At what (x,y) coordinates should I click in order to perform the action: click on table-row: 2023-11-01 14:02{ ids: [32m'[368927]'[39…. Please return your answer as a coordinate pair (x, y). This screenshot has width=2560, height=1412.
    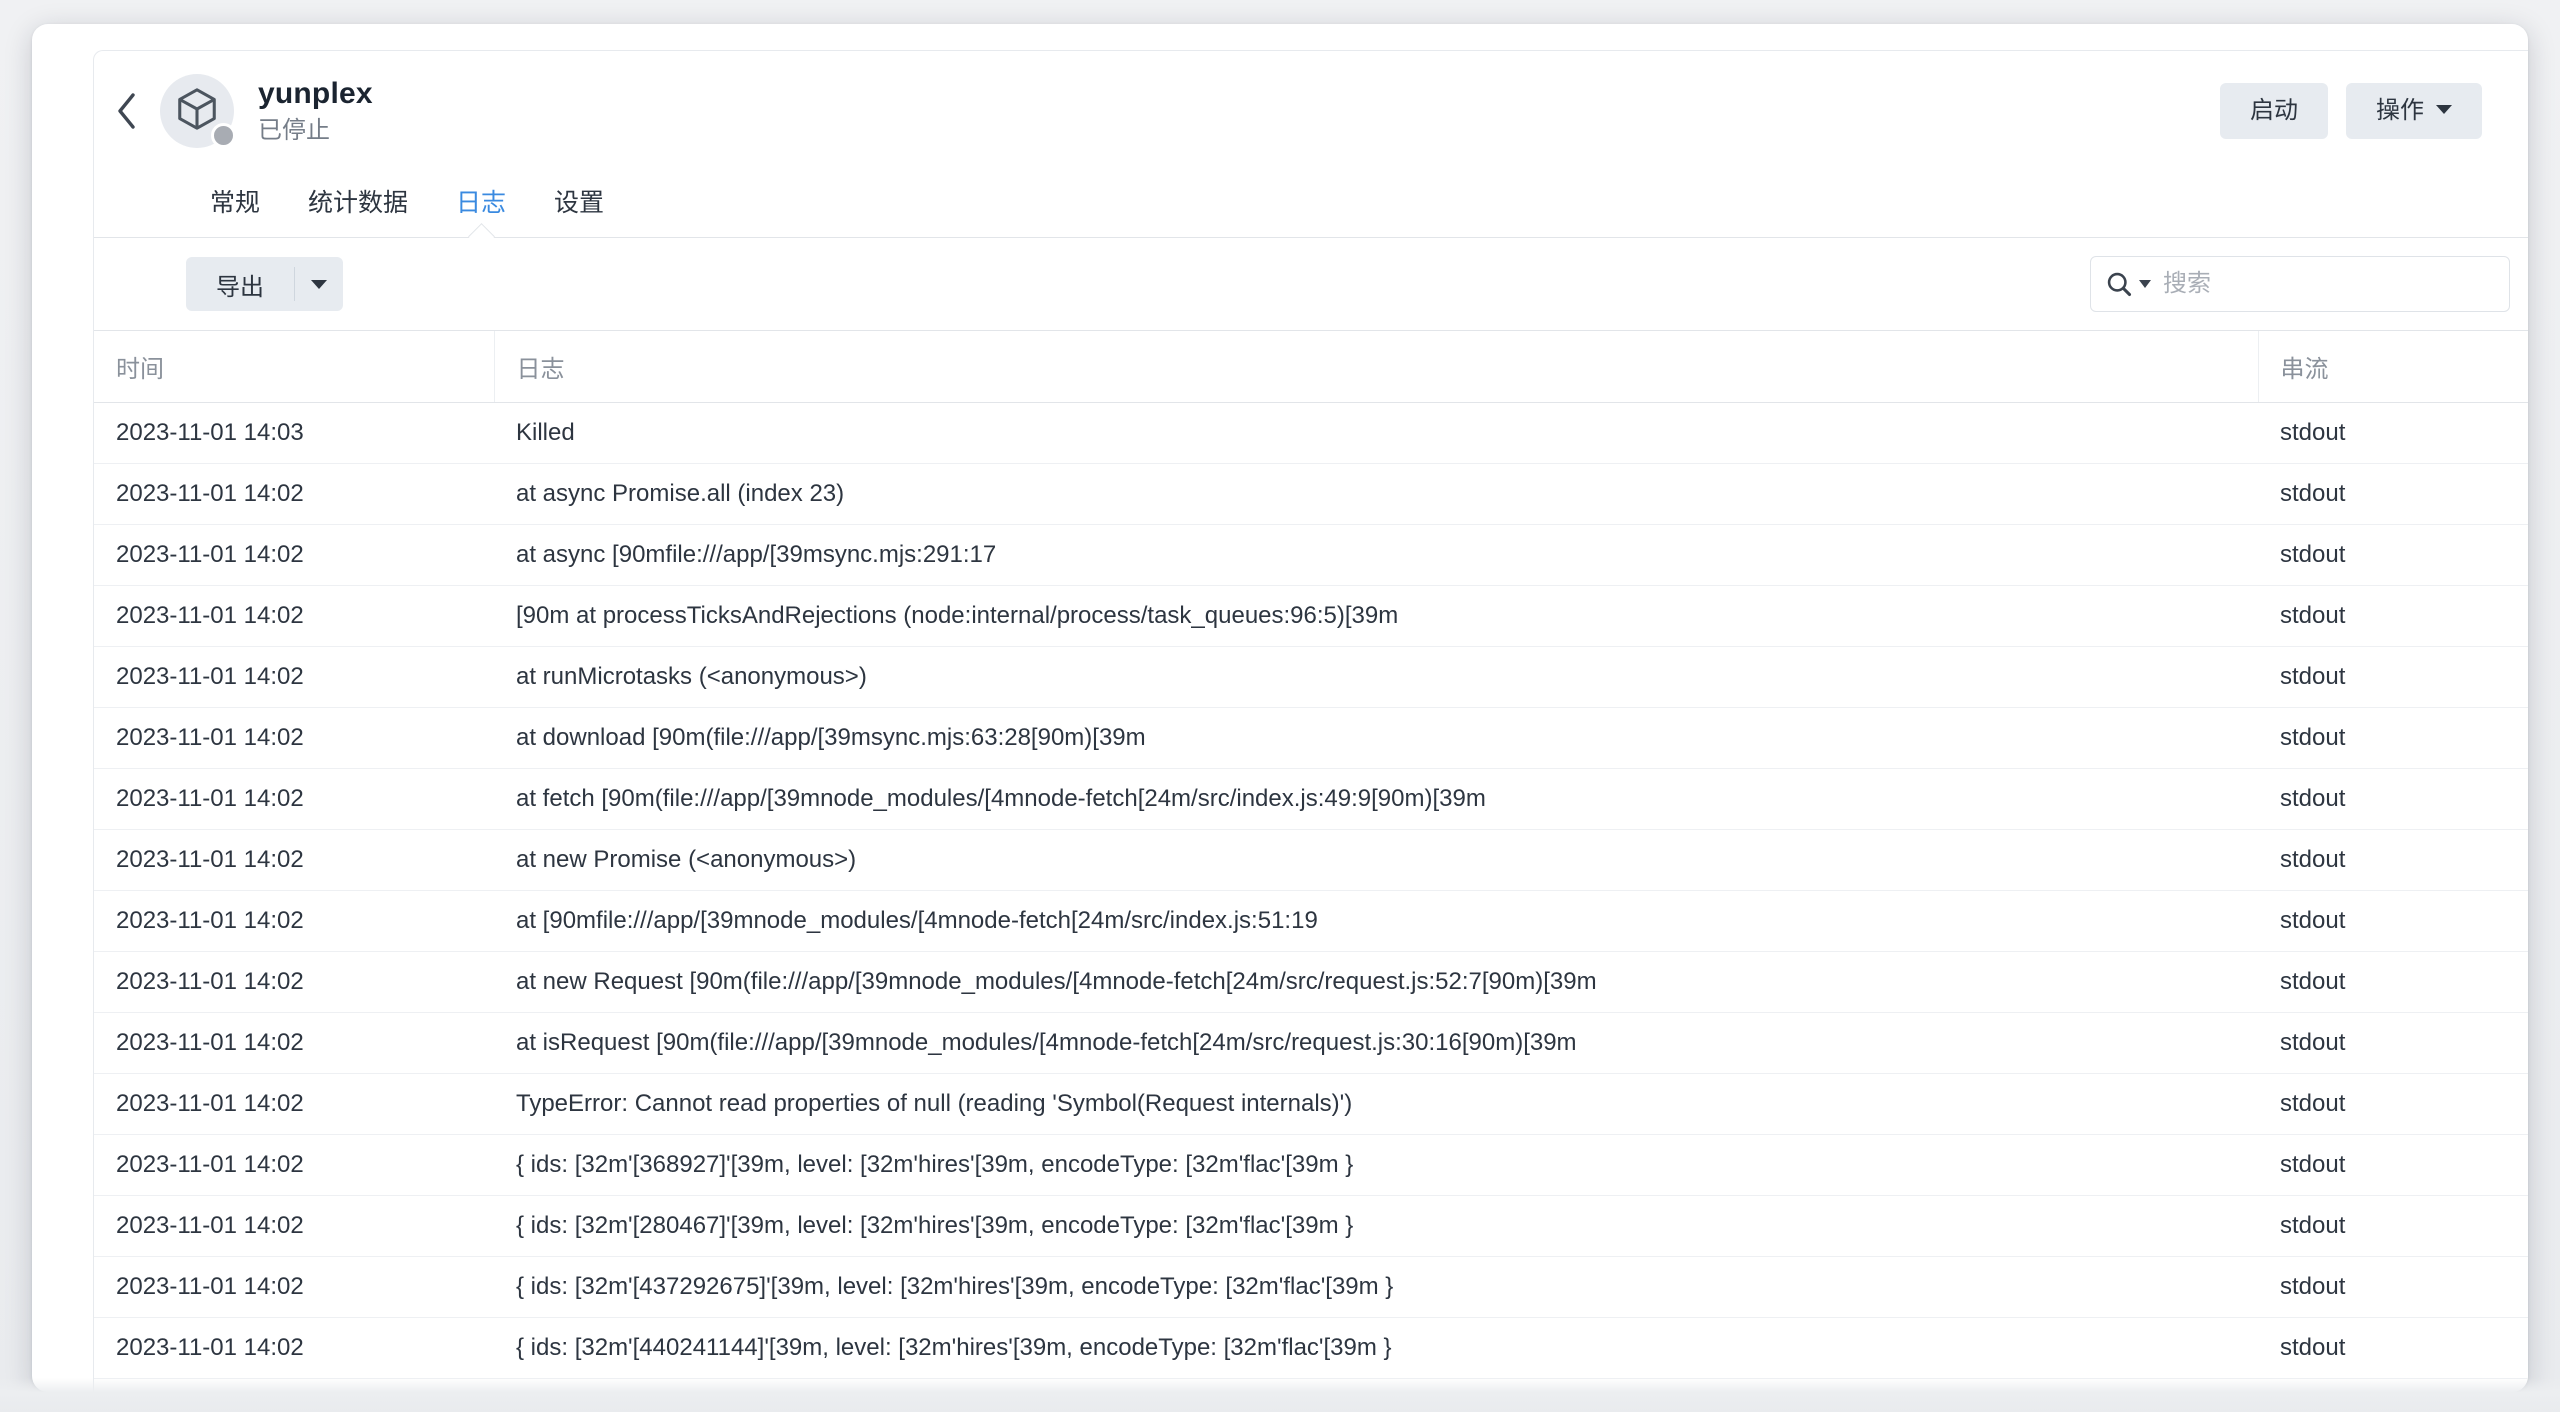
    Looking at the image, I should click on (1311, 1165).